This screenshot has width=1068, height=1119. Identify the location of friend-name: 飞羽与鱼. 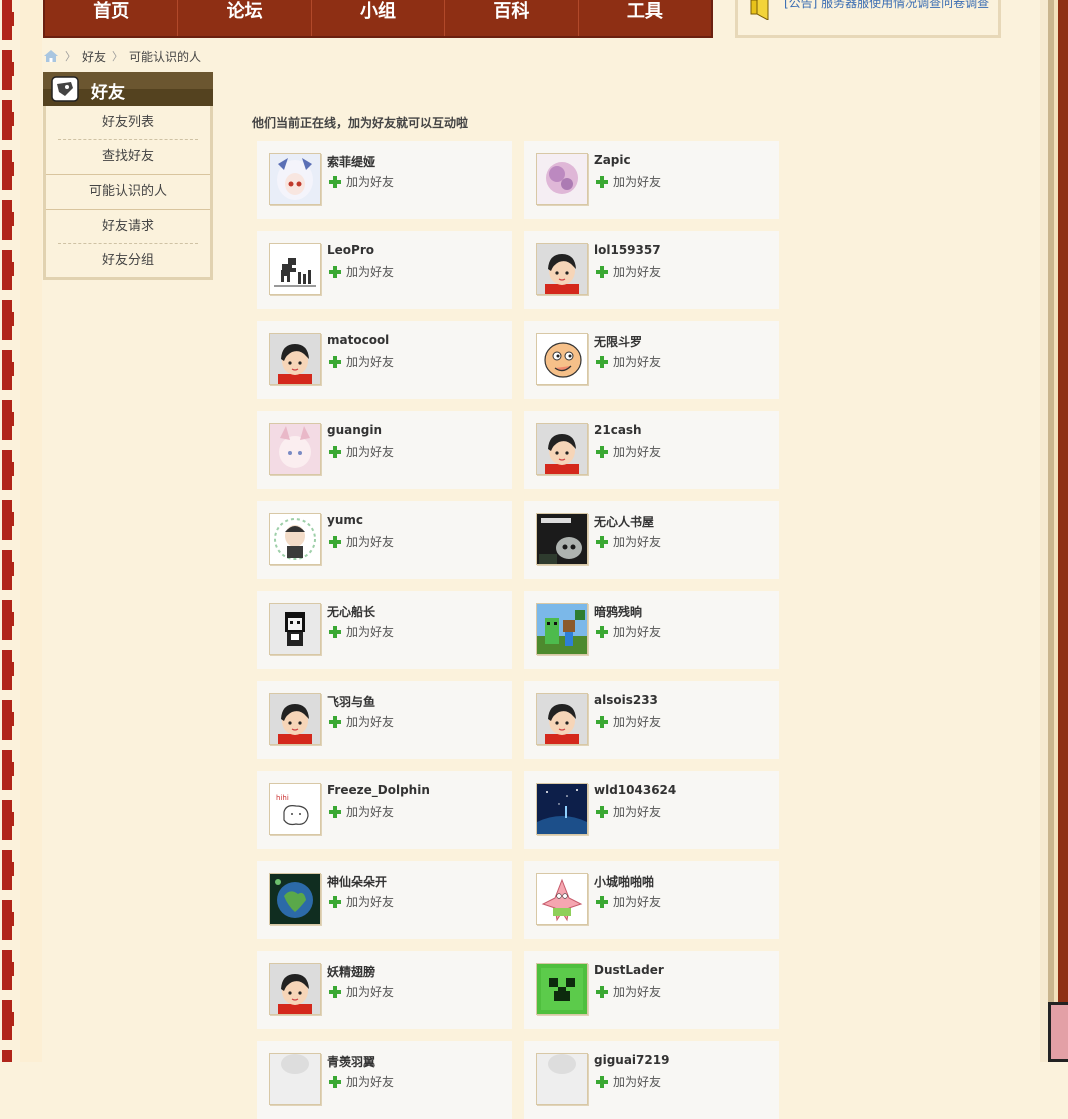
(351, 701).